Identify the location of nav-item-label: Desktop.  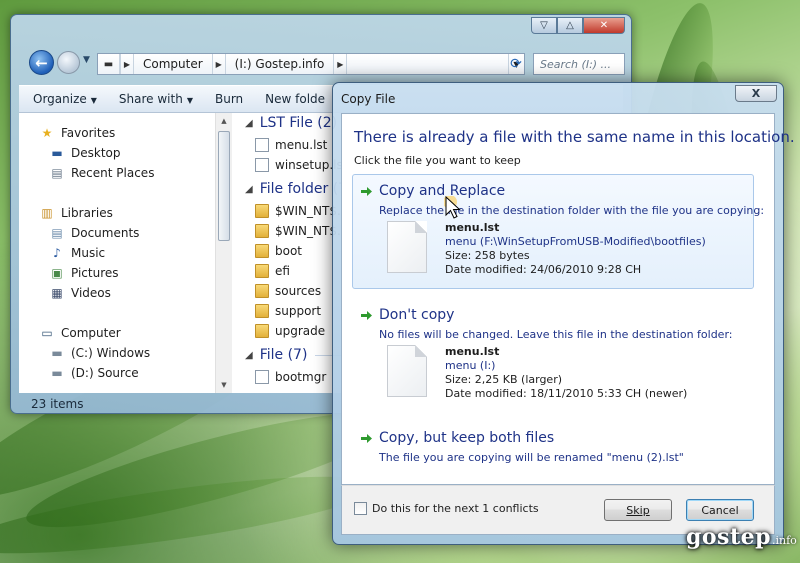
(96, 153).